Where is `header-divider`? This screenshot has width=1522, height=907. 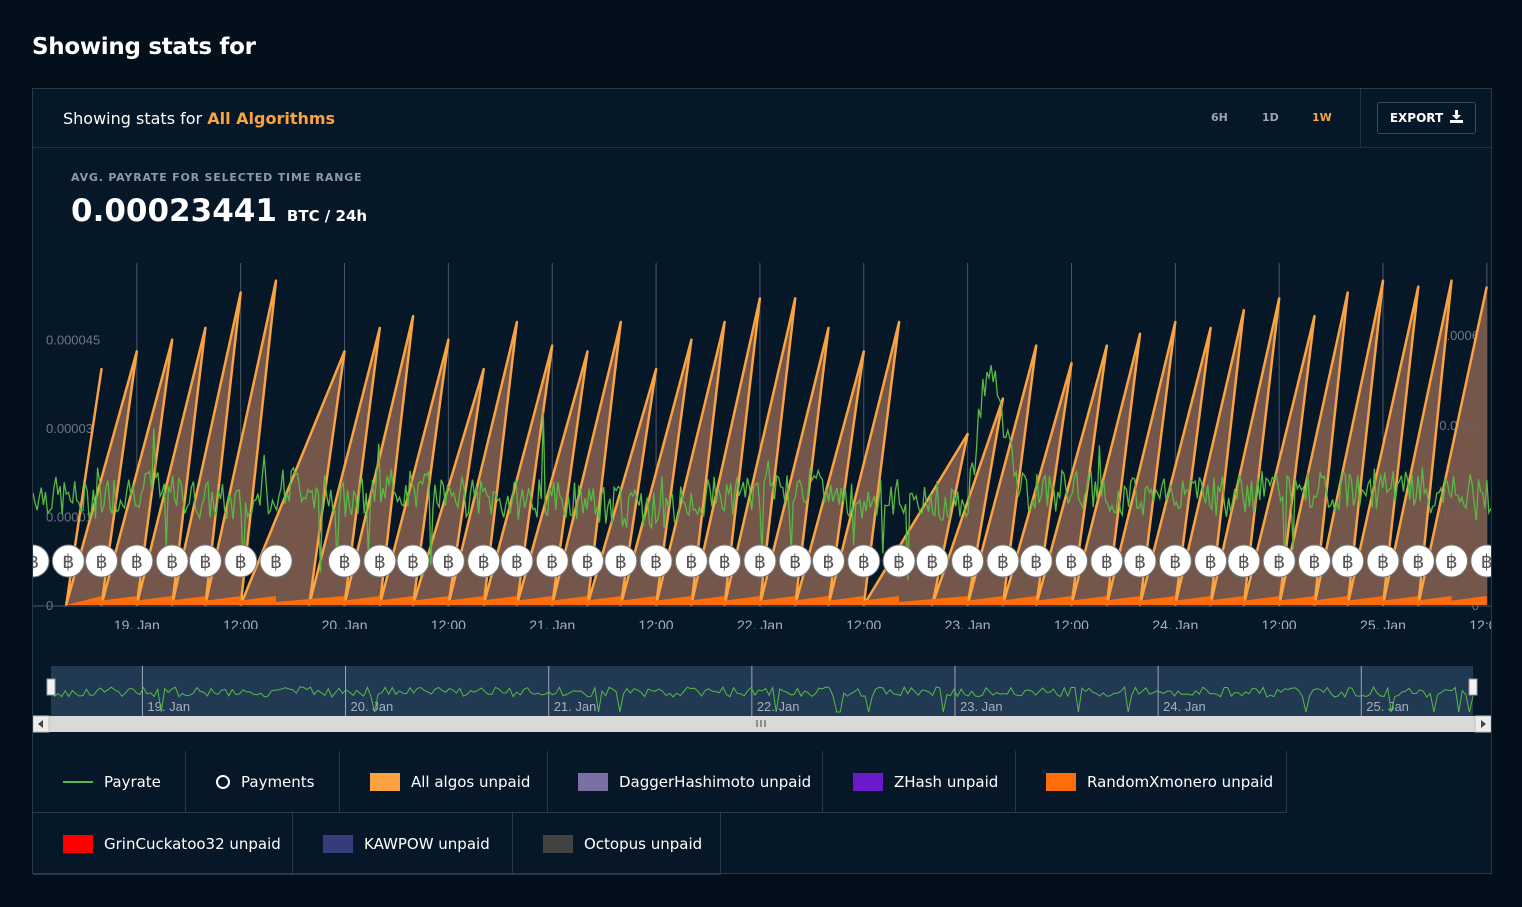
header-divider is located at coordinates (1360, 118).